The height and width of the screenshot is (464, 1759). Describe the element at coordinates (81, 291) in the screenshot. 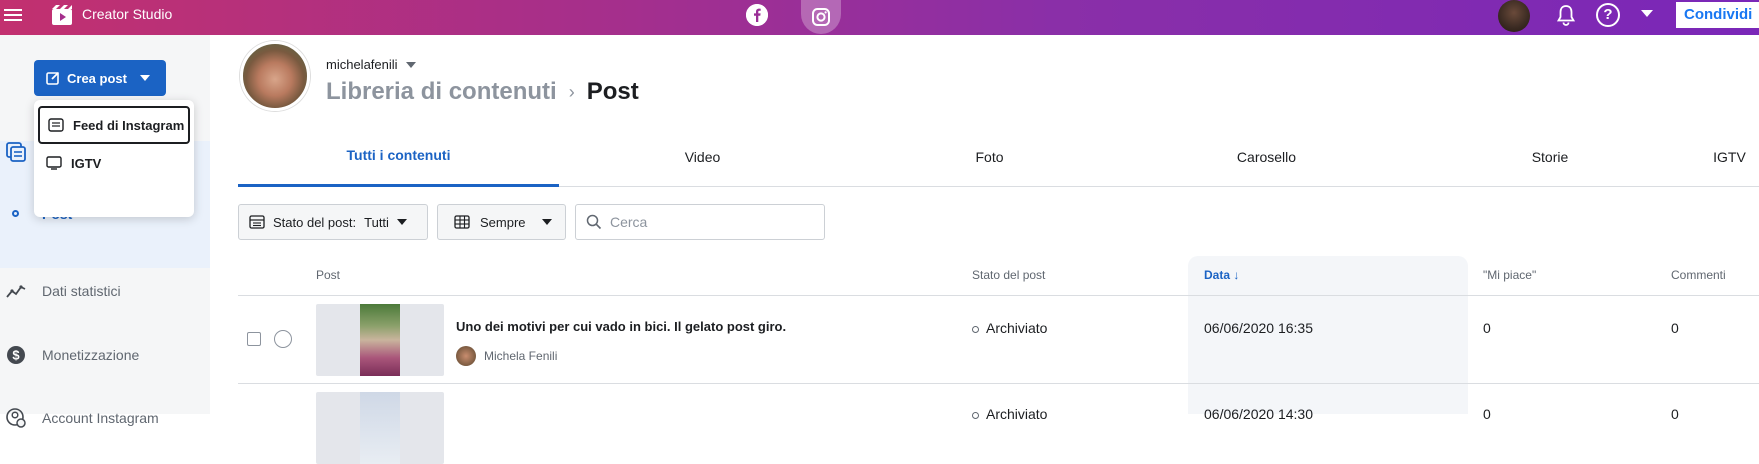

I see `sidebar-item-label: Dati statistici` at that location.